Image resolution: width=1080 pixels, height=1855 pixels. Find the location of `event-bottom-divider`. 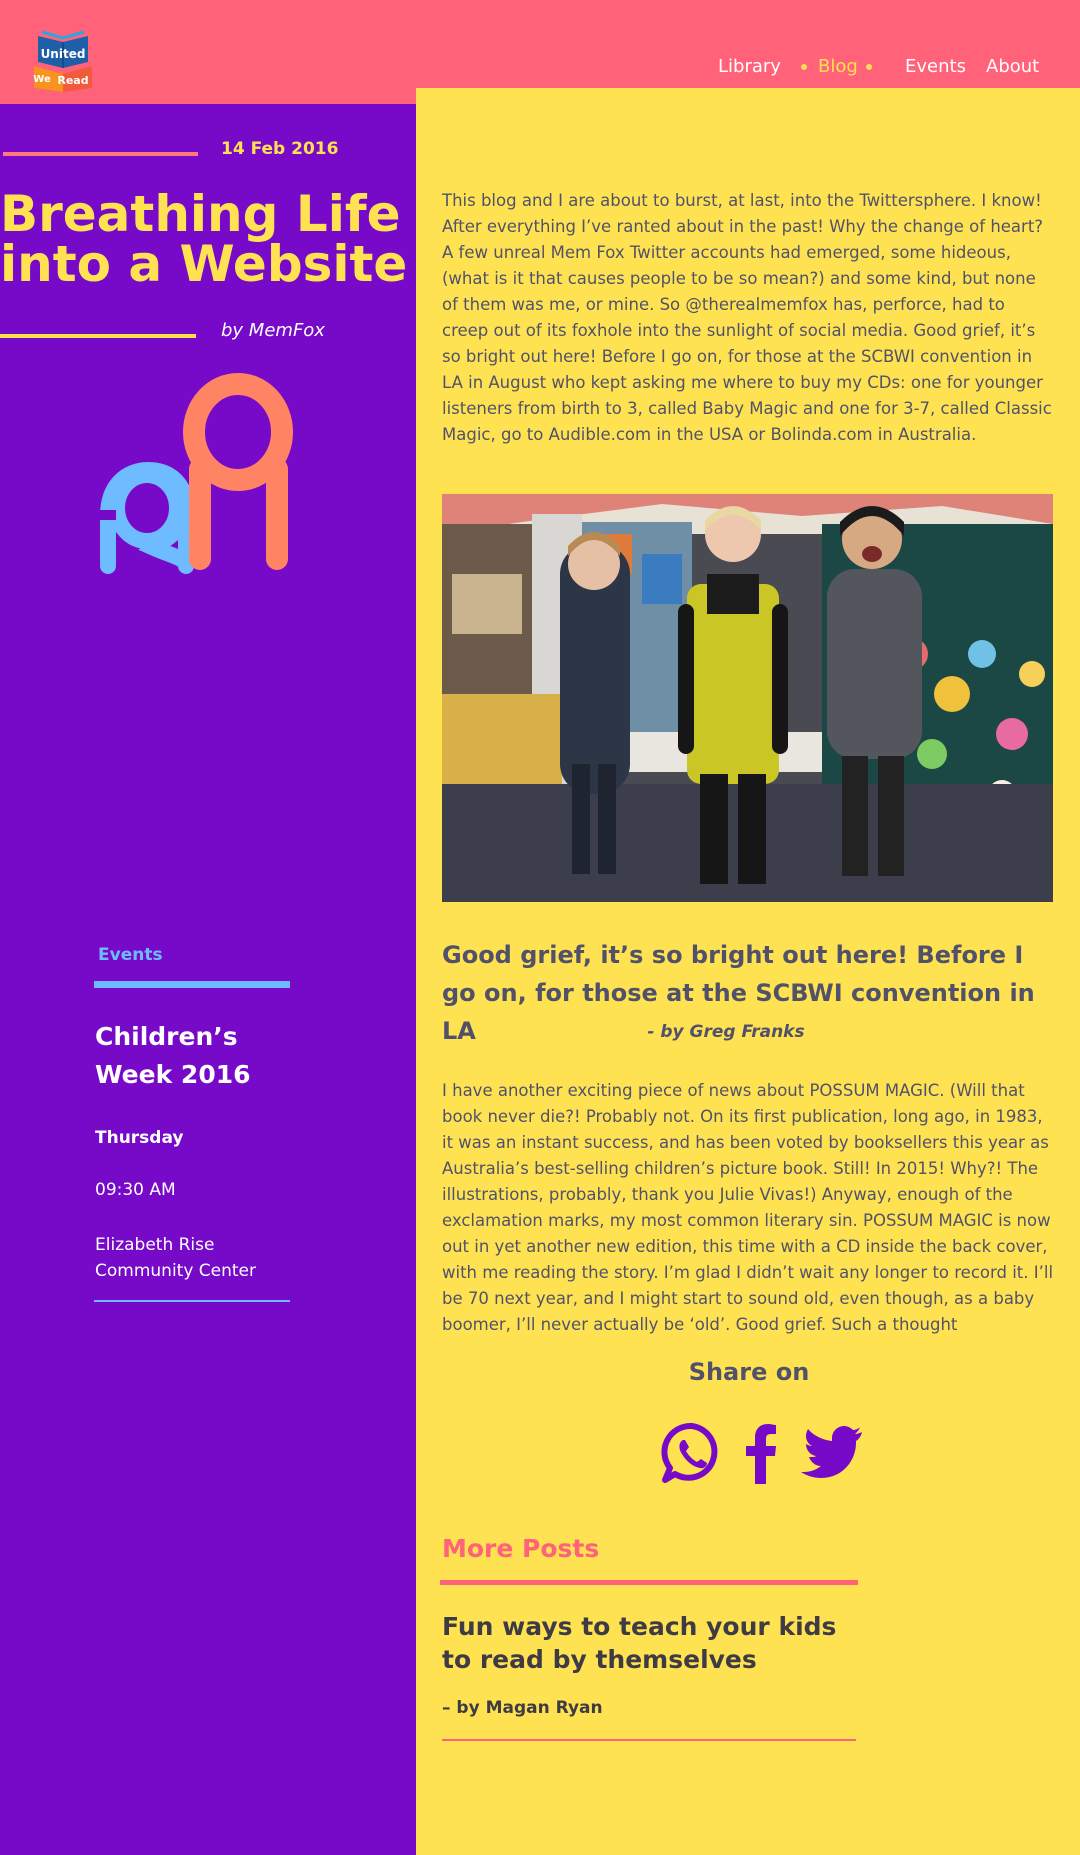

event-bottom-divider is located at coordinates (192, 1301).